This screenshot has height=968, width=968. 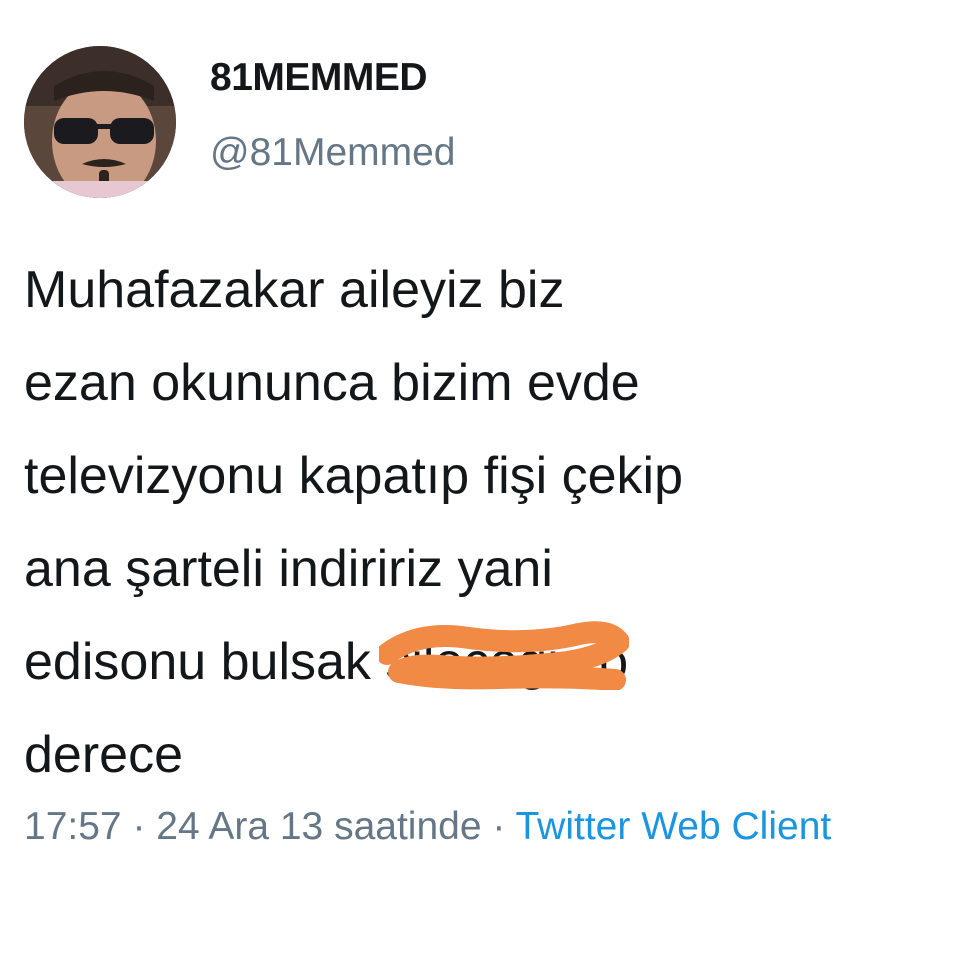 What do you see at coordinates (606, 662) in the screenshot?
I see `tweet-line-end: o` at bounding box center [606, 662].